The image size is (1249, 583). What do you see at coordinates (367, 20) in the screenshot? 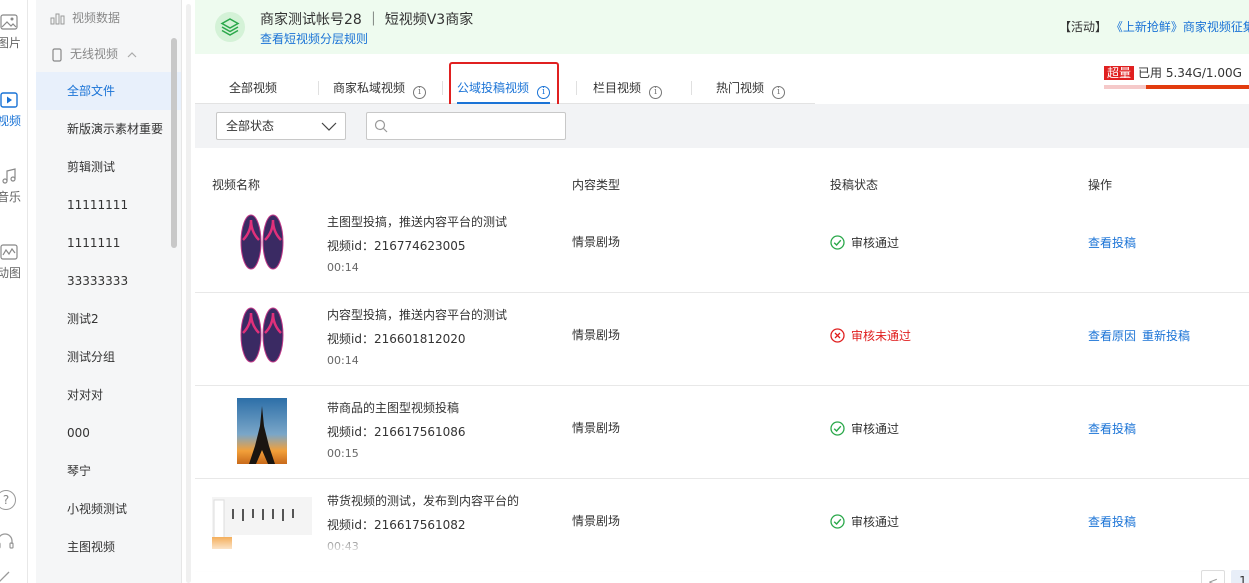
I see `account-title: 商家测试帐号28 ｜ 短视频V3商家` at bounding box center [367, 20].